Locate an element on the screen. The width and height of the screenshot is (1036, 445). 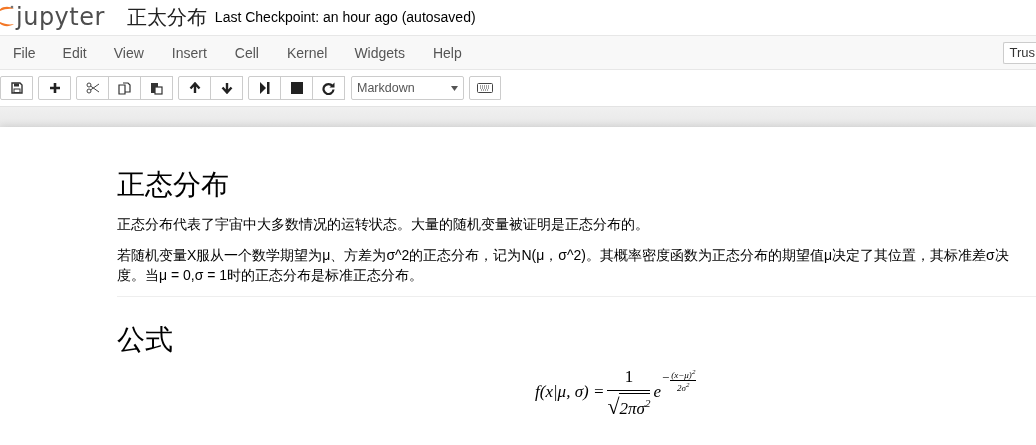
paste-button is located at coordinates (156, 88).